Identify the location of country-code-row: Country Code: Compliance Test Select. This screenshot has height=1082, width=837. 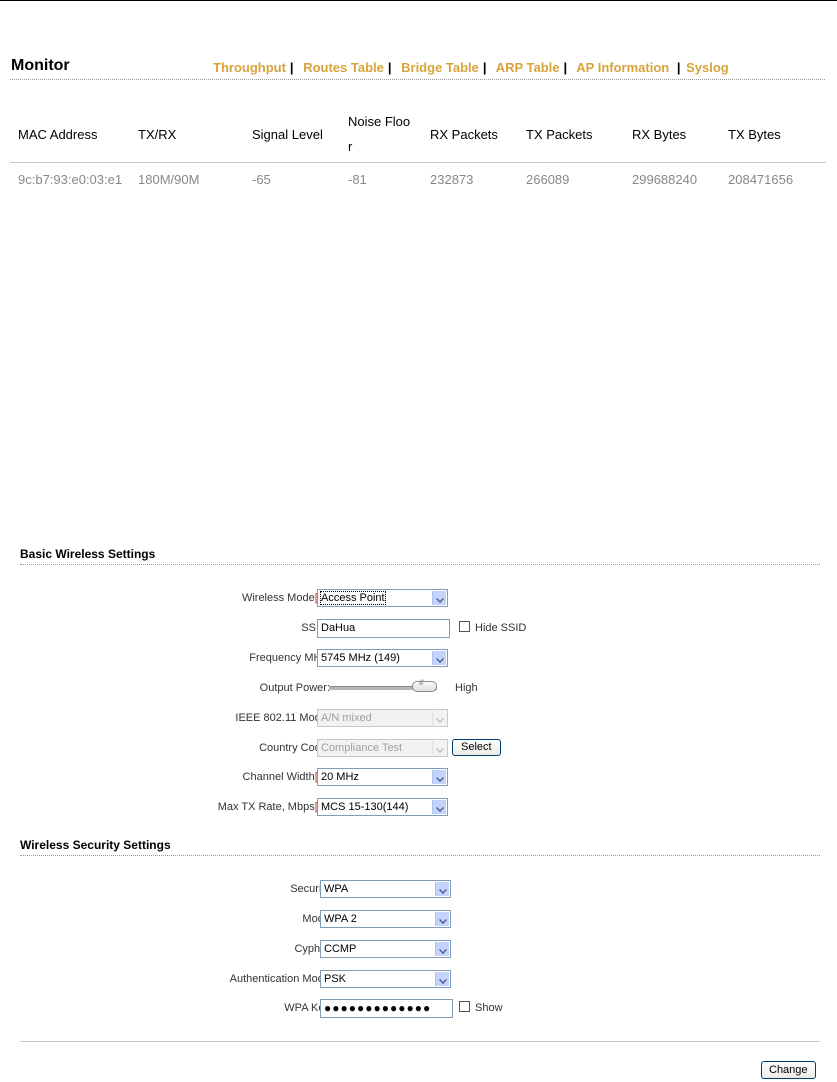
(420, 749).